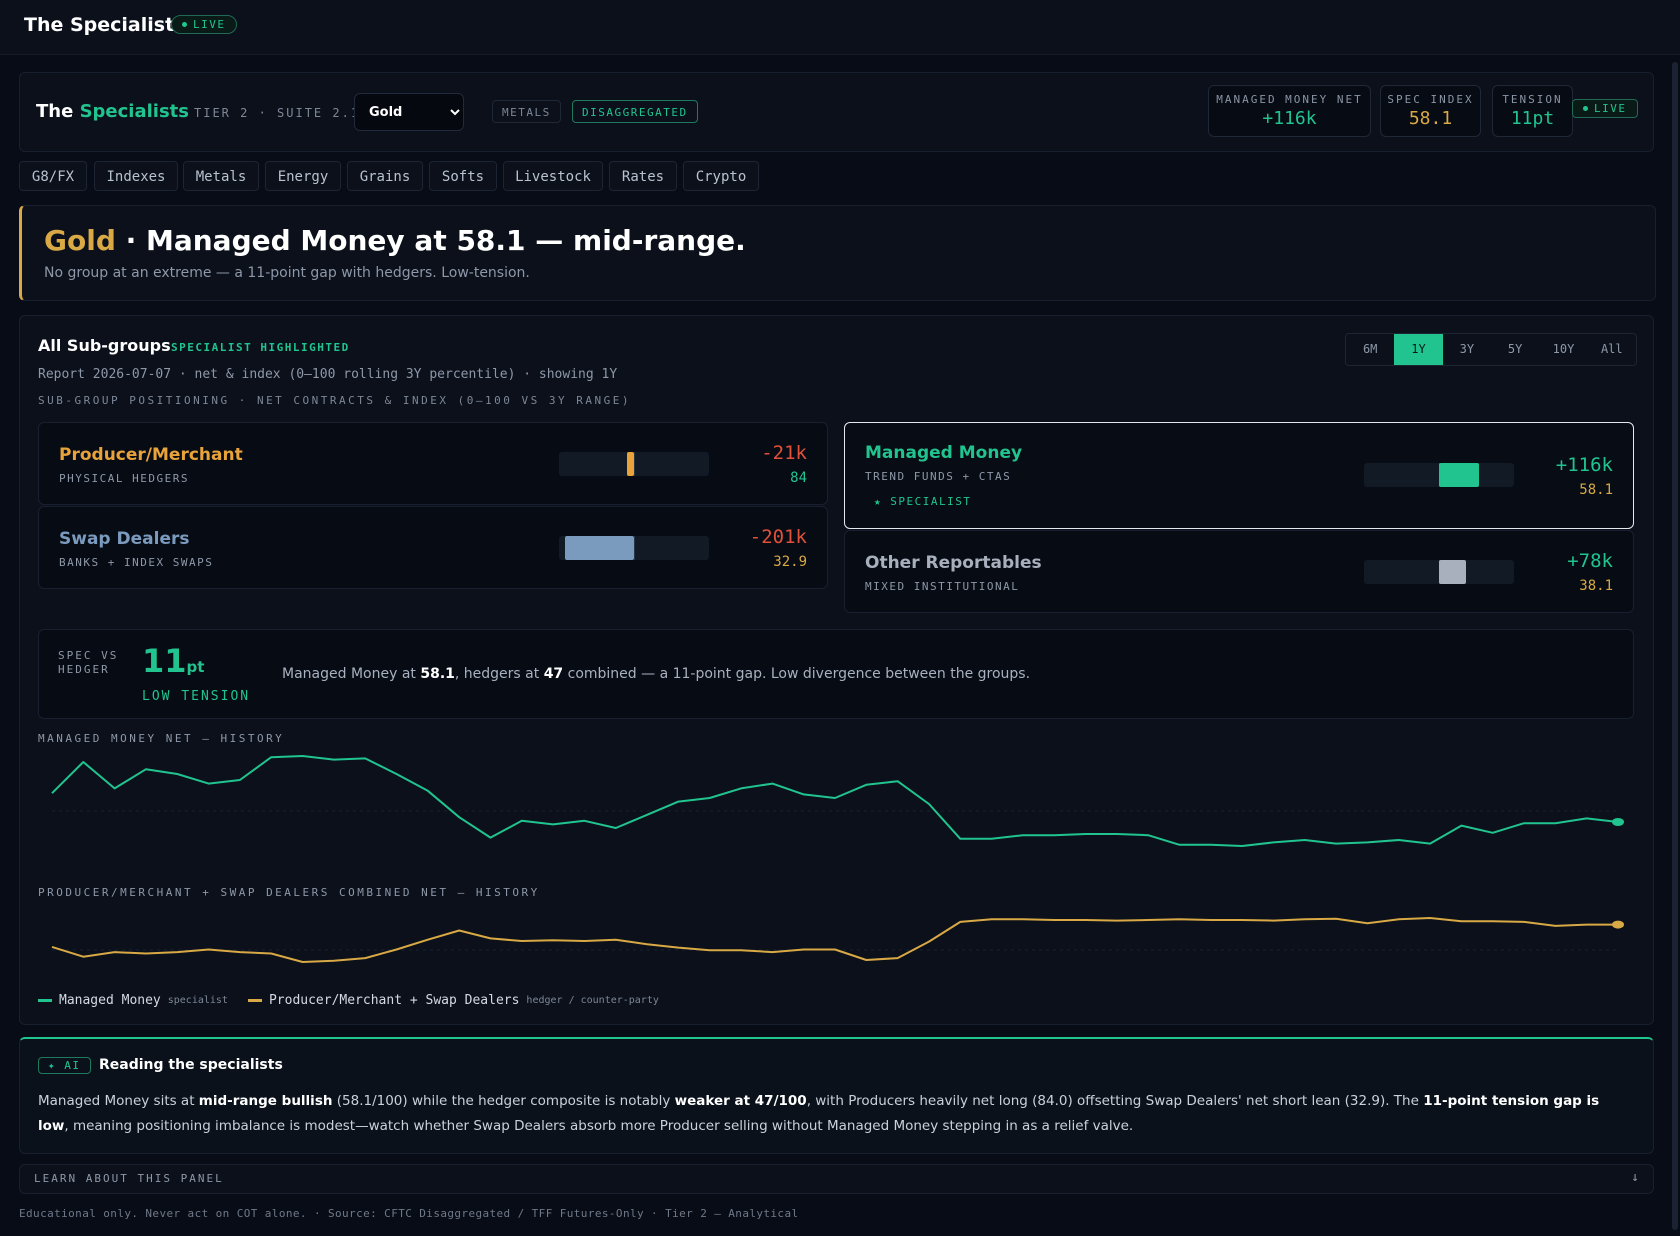 This screenshot has height=1236, width=1680. I want to click on tab-rates: Rates, so click(643, 176).